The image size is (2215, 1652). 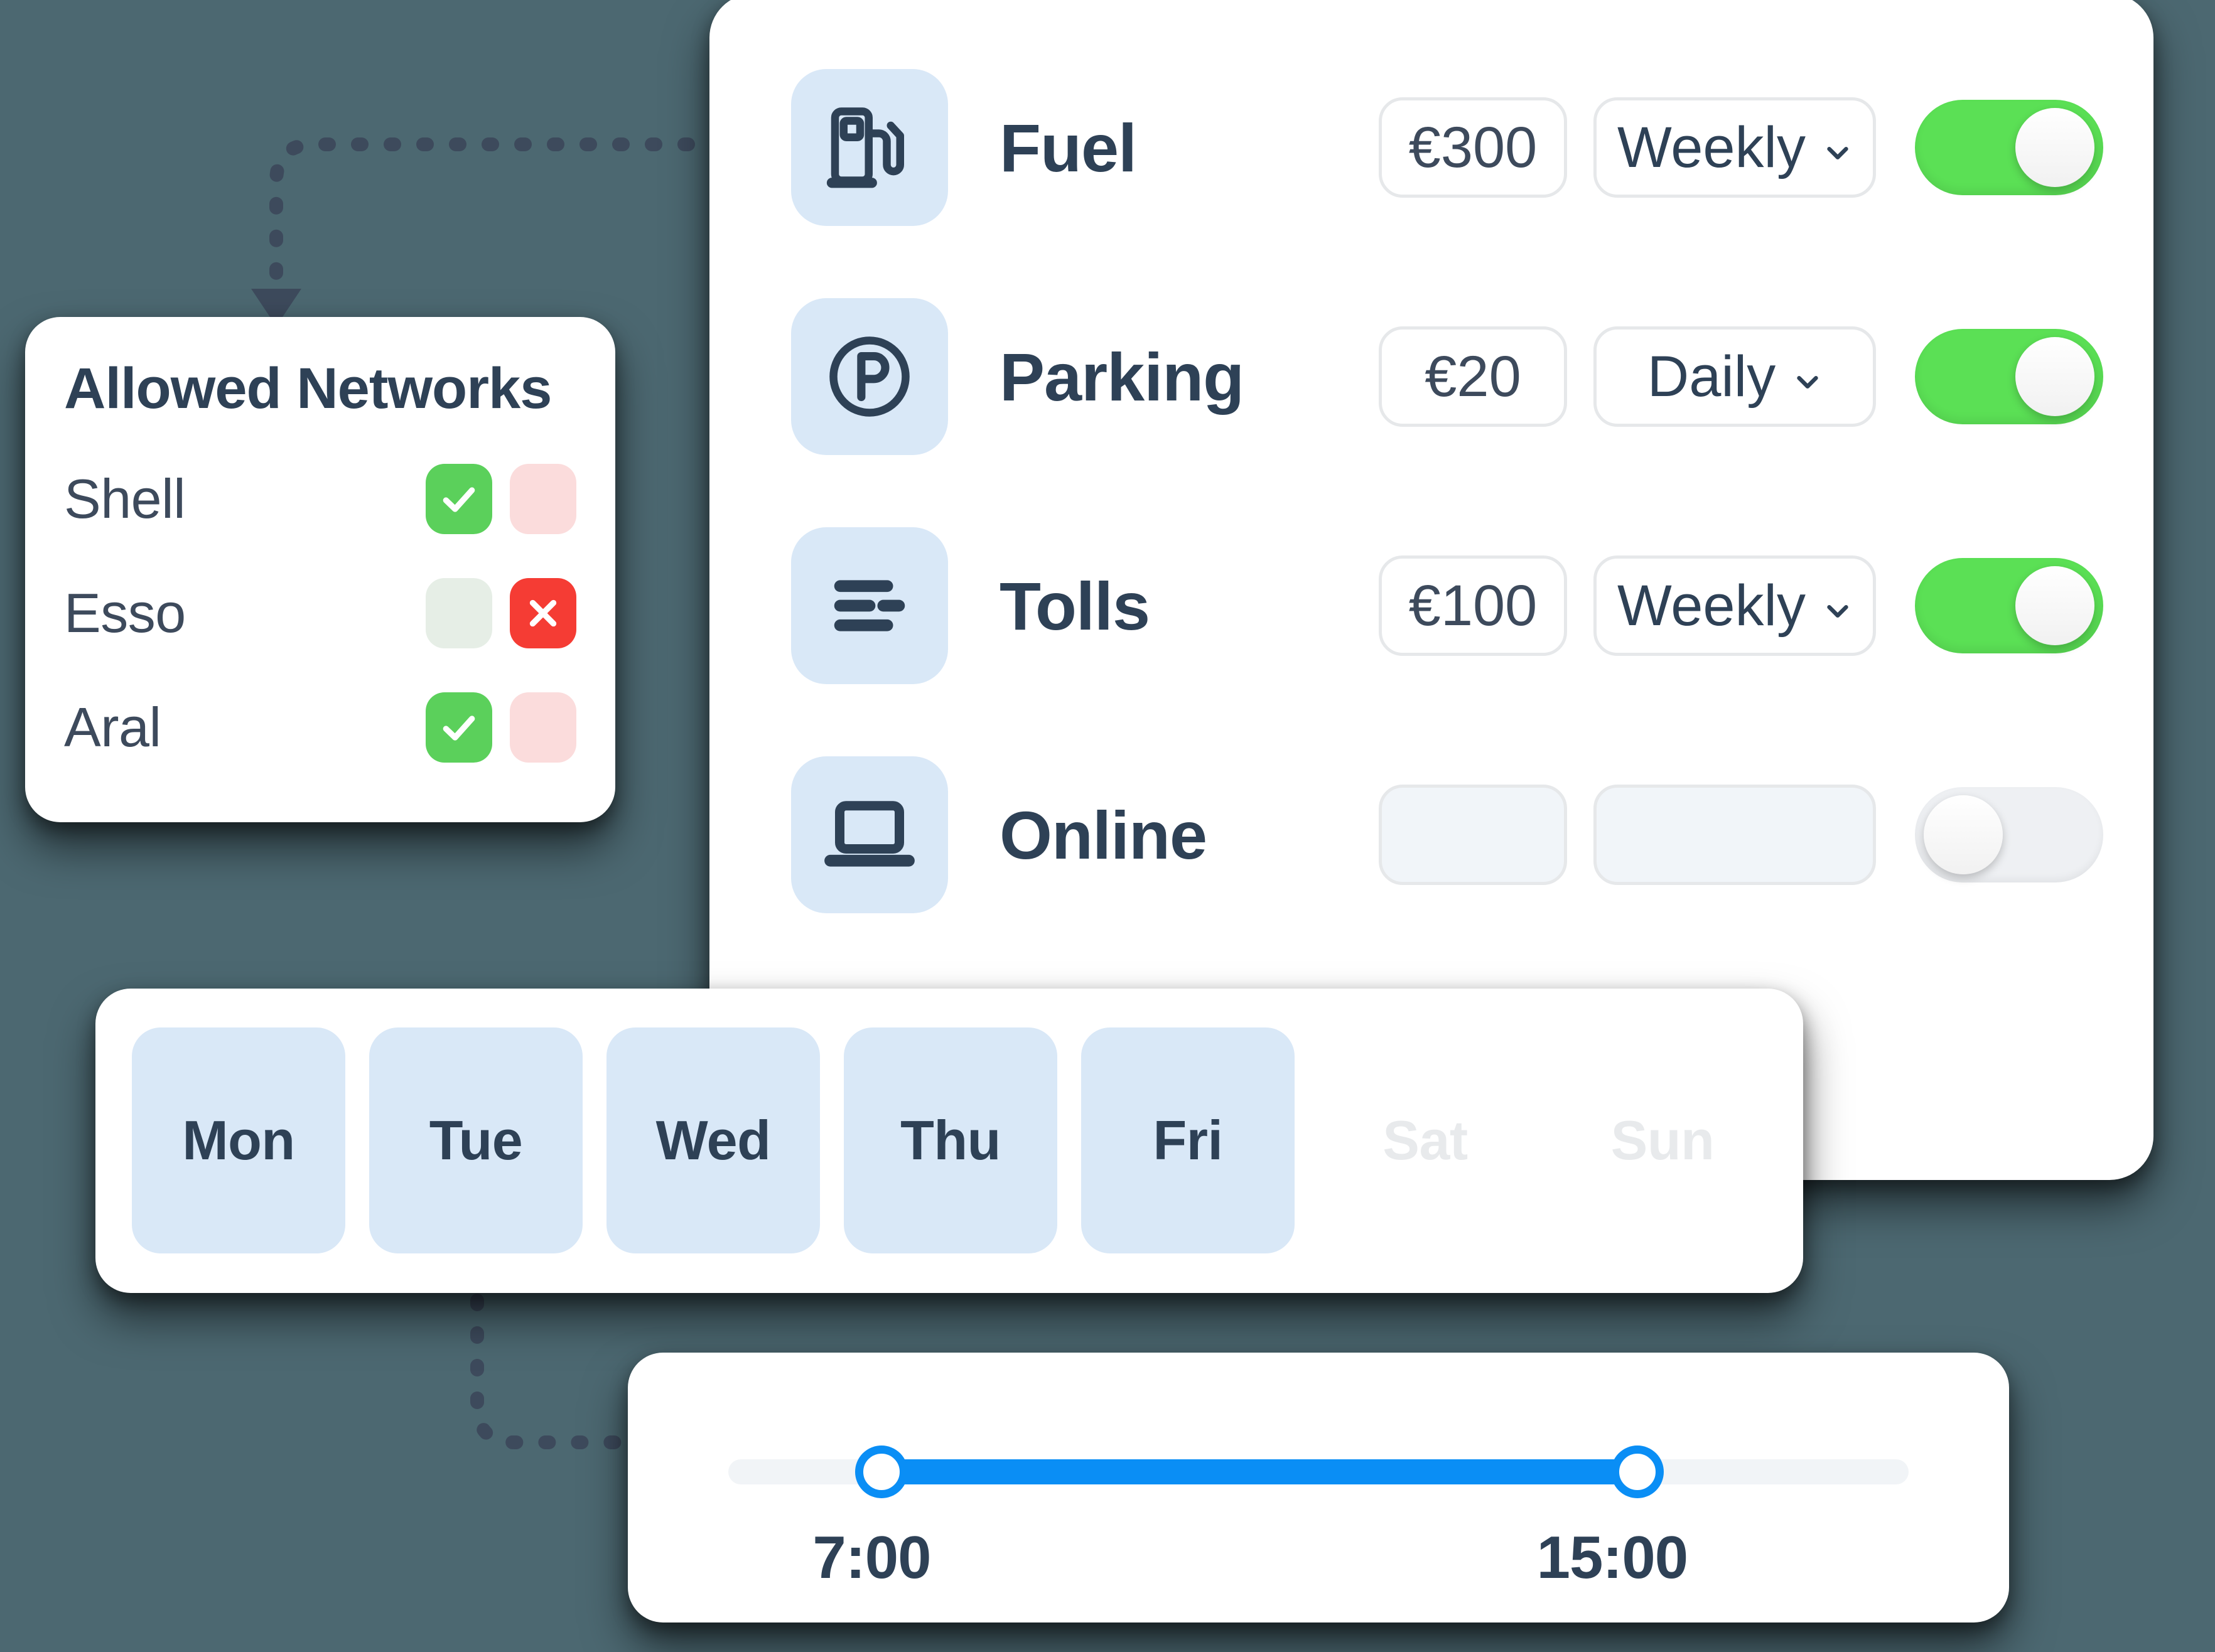 What do you see at coordinates (713, 1140) in the screenshot?
I see `day-chip-wed: Wed` at bounding box center [713, 1140].